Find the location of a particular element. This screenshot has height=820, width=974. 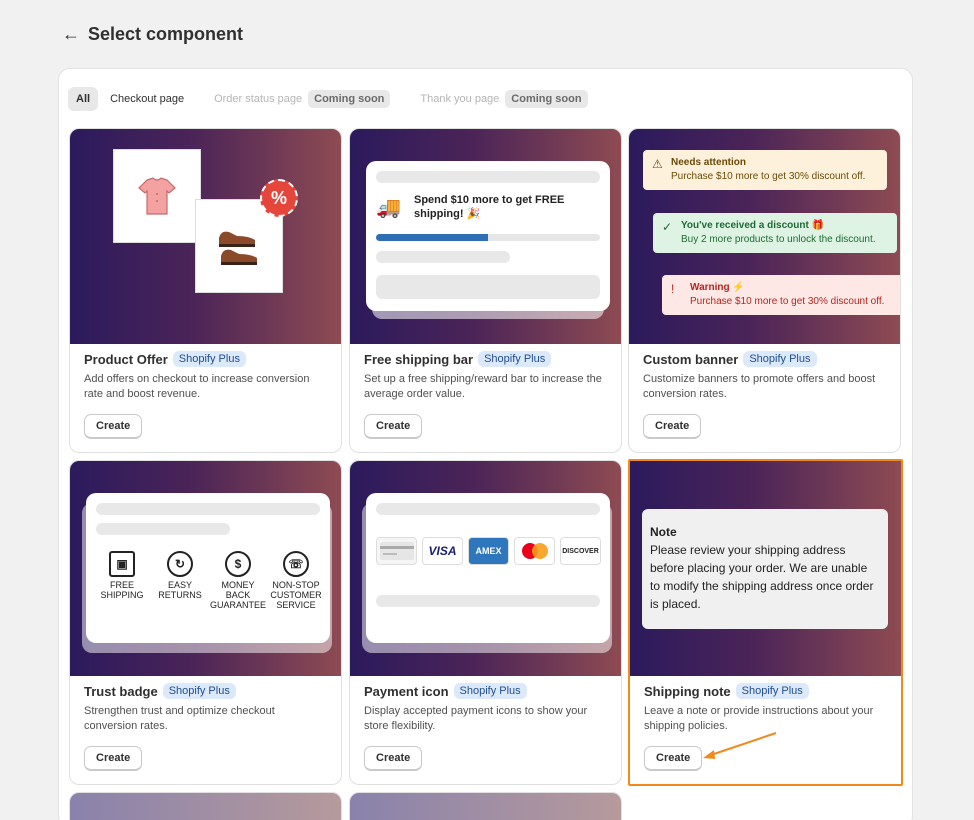

trust-item-money-back: $ MONEY BACK GUARANTEE is located at coordinates (238, 580).